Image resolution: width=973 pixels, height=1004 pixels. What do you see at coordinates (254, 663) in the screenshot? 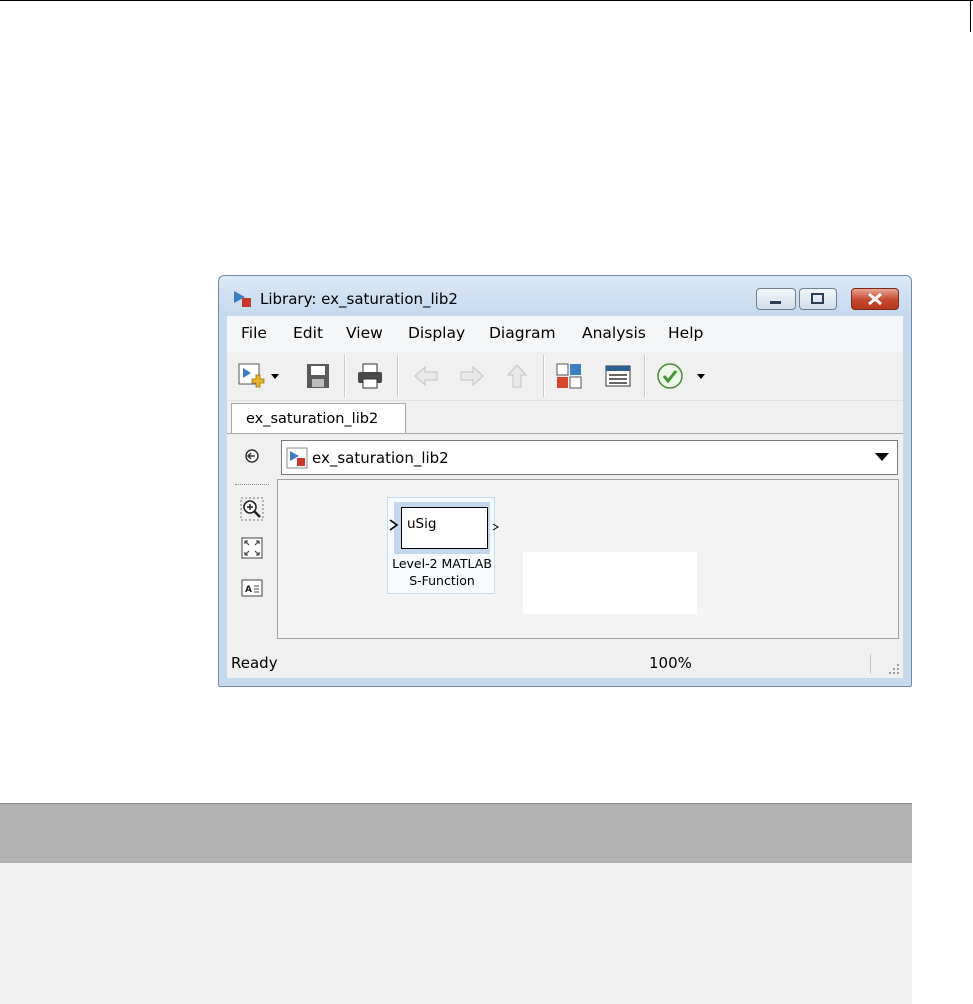
I see `status-text: Ready` at bounding box center [254, 663].